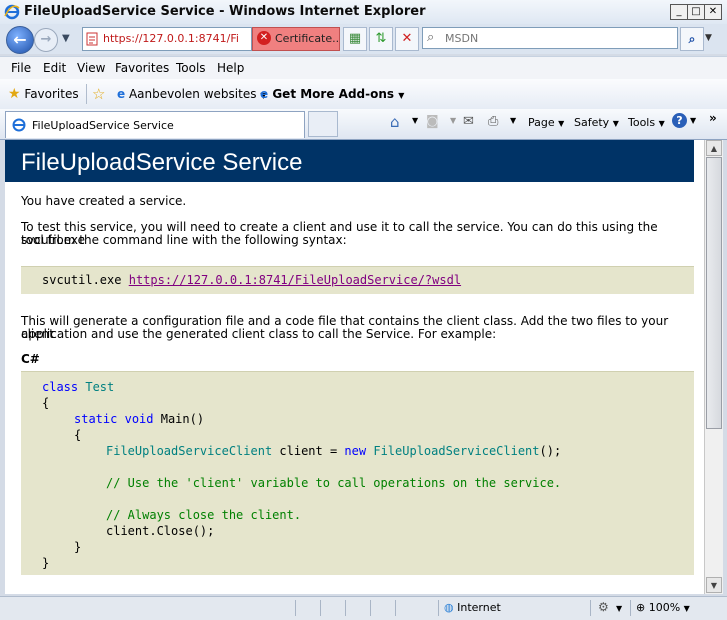 This screenshot has width=727, height=620. What do you see at coordinates (696, 12) in the screenshot?
I see `maximize-button: □` at bounding box center [696, 12].